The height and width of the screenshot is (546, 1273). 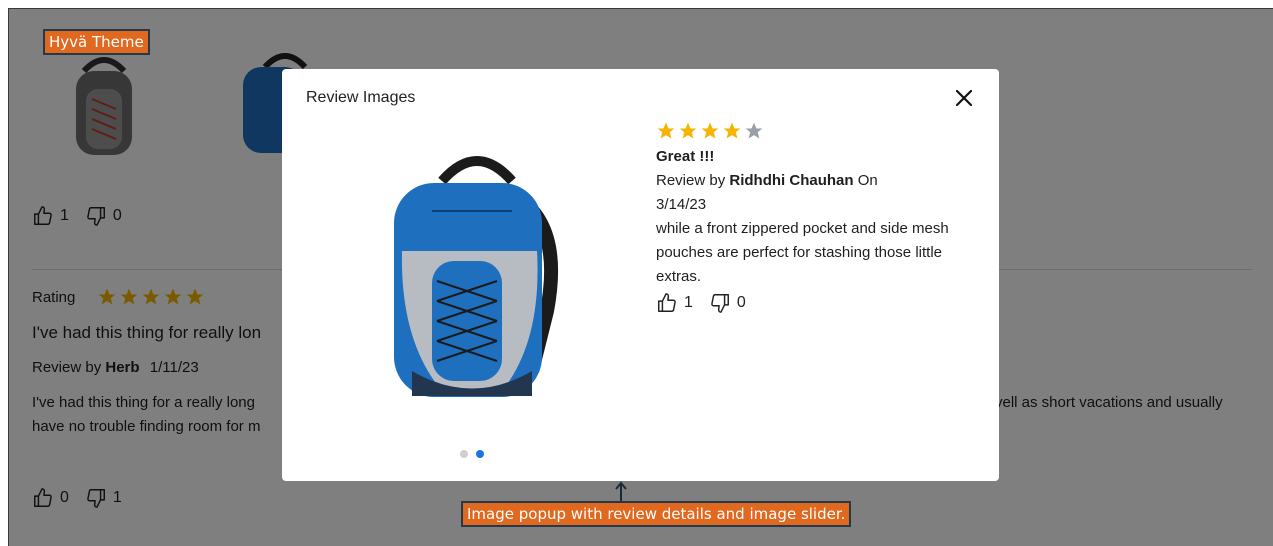 I want to click on theme-annotation-tag: Hyvä Theme, so click(x=96, y=42).